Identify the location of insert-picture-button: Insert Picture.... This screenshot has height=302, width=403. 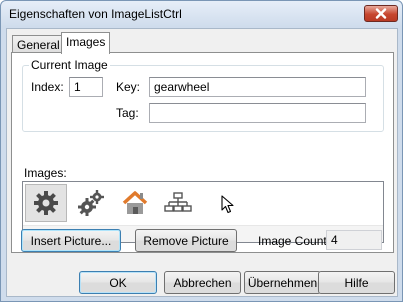
(71, 240).